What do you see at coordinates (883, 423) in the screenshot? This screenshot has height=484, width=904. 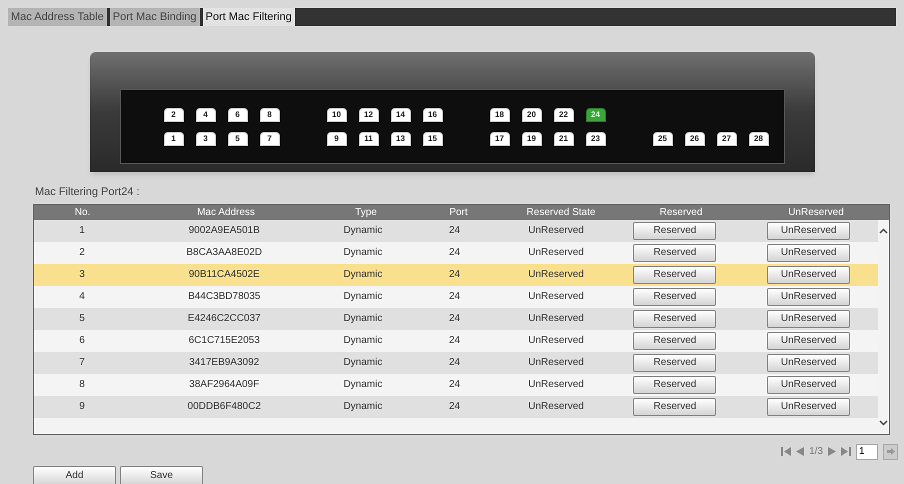 I see `scroll-down-icon` at bounding box center [883, 423].